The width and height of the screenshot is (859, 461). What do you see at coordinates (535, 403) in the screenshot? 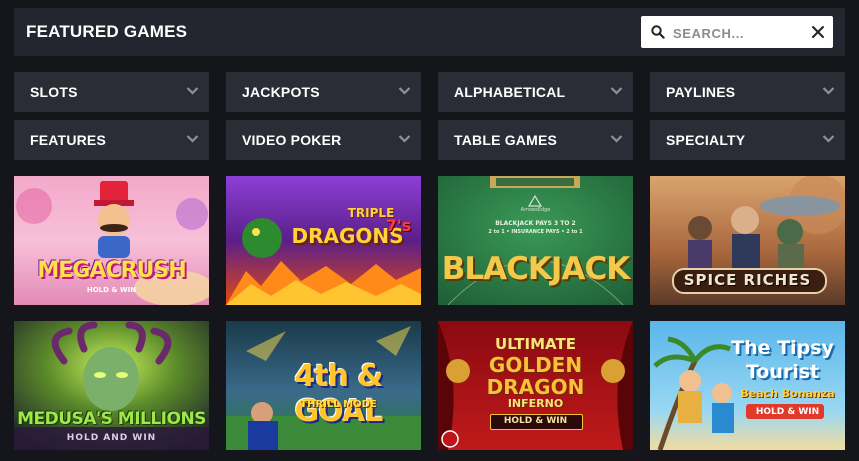
I see `game-title-line4: INFERNO` at bounding box center [535, 403].